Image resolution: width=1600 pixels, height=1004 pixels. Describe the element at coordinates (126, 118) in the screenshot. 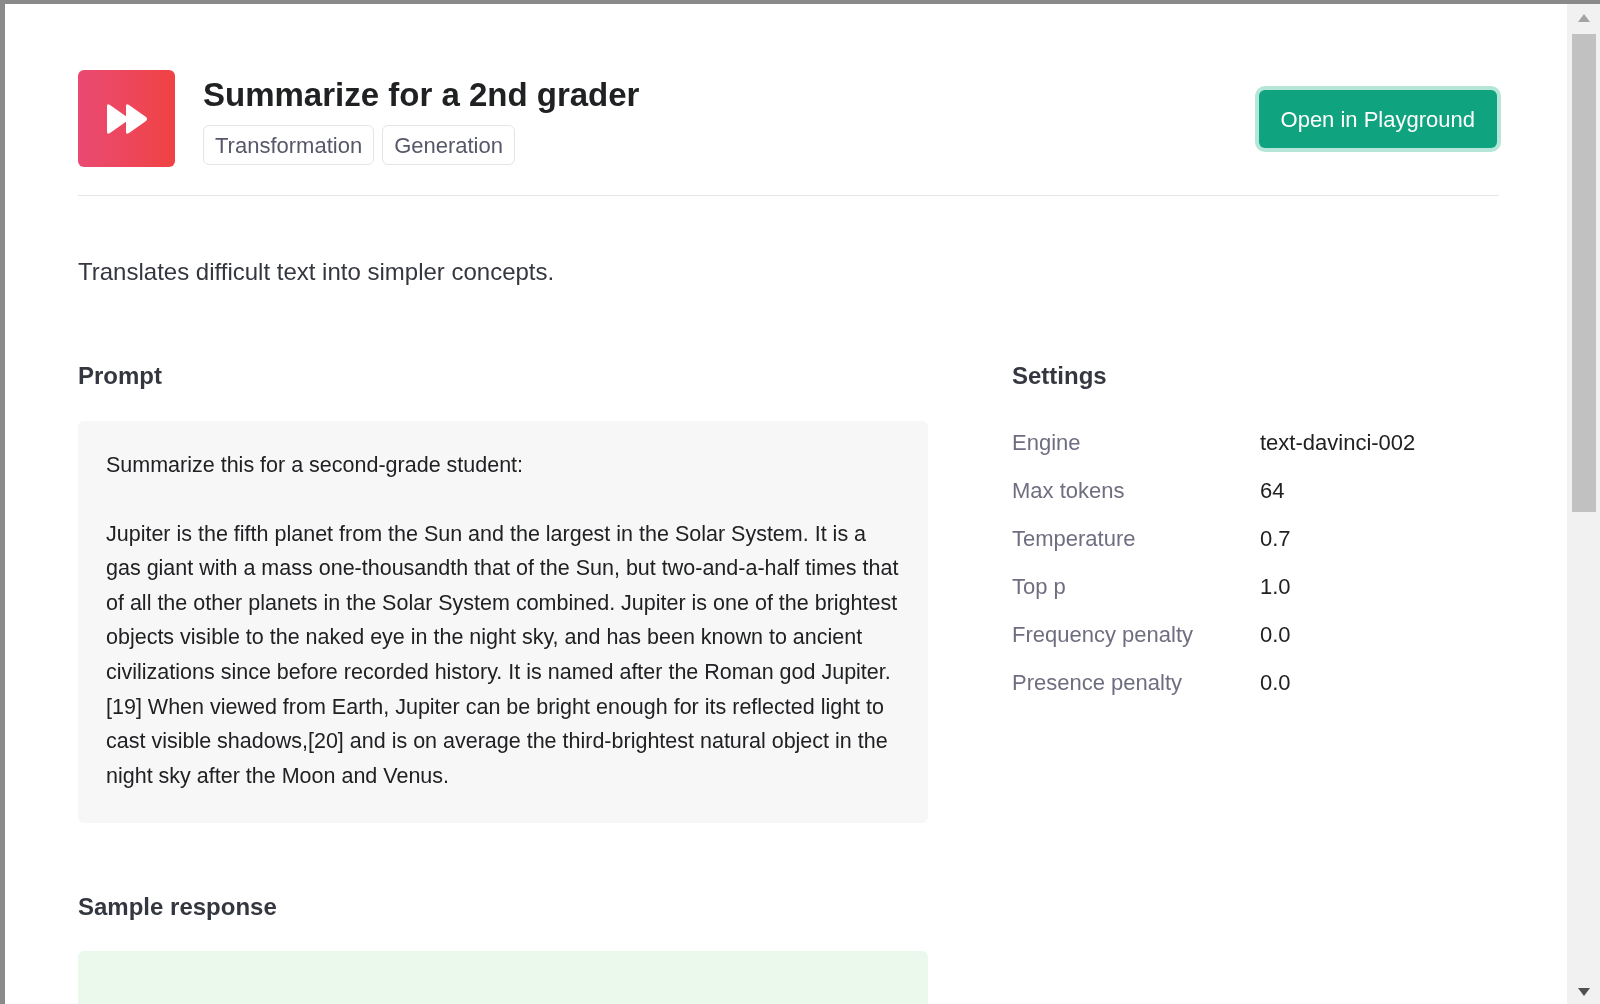

I see `fast-forward-icon` at that location.